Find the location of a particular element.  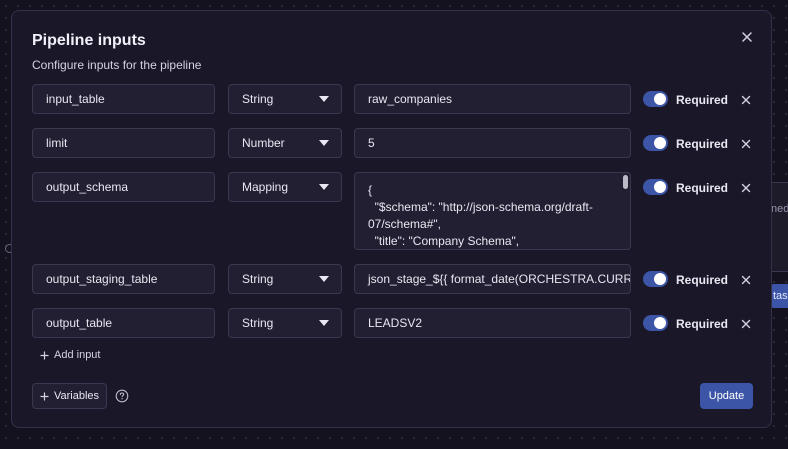

modal-title: Pipeline inputs is located at coordinates (89, 40).